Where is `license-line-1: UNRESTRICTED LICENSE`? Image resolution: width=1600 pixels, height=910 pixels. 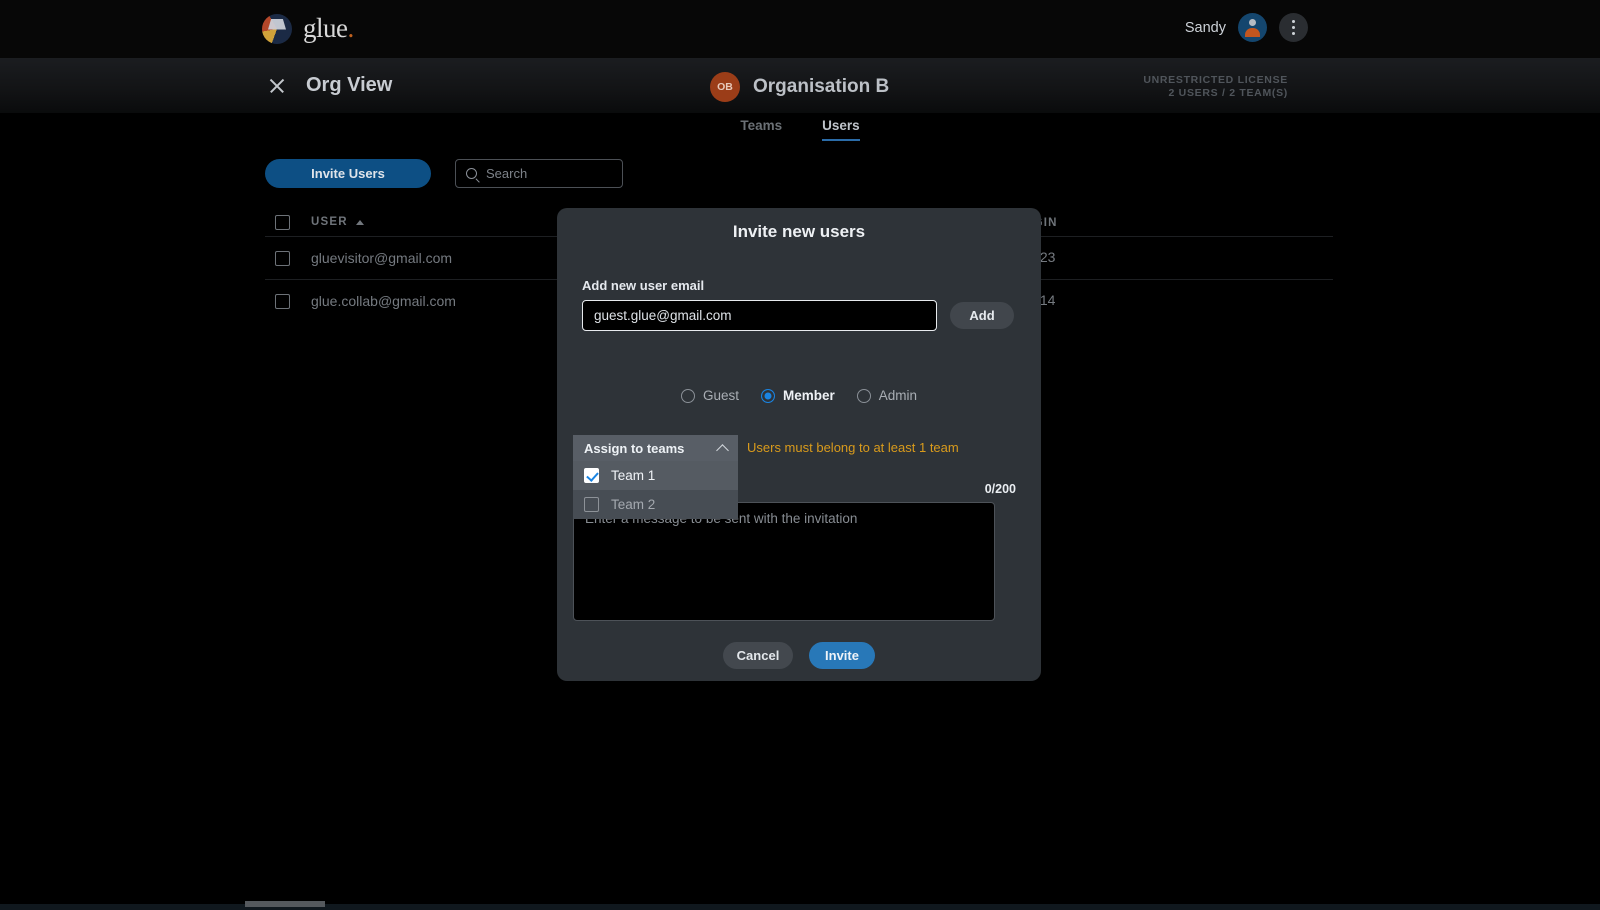 license-line-1: UNRESTRICTED LICENSE is located at coordinates (1215, 80).